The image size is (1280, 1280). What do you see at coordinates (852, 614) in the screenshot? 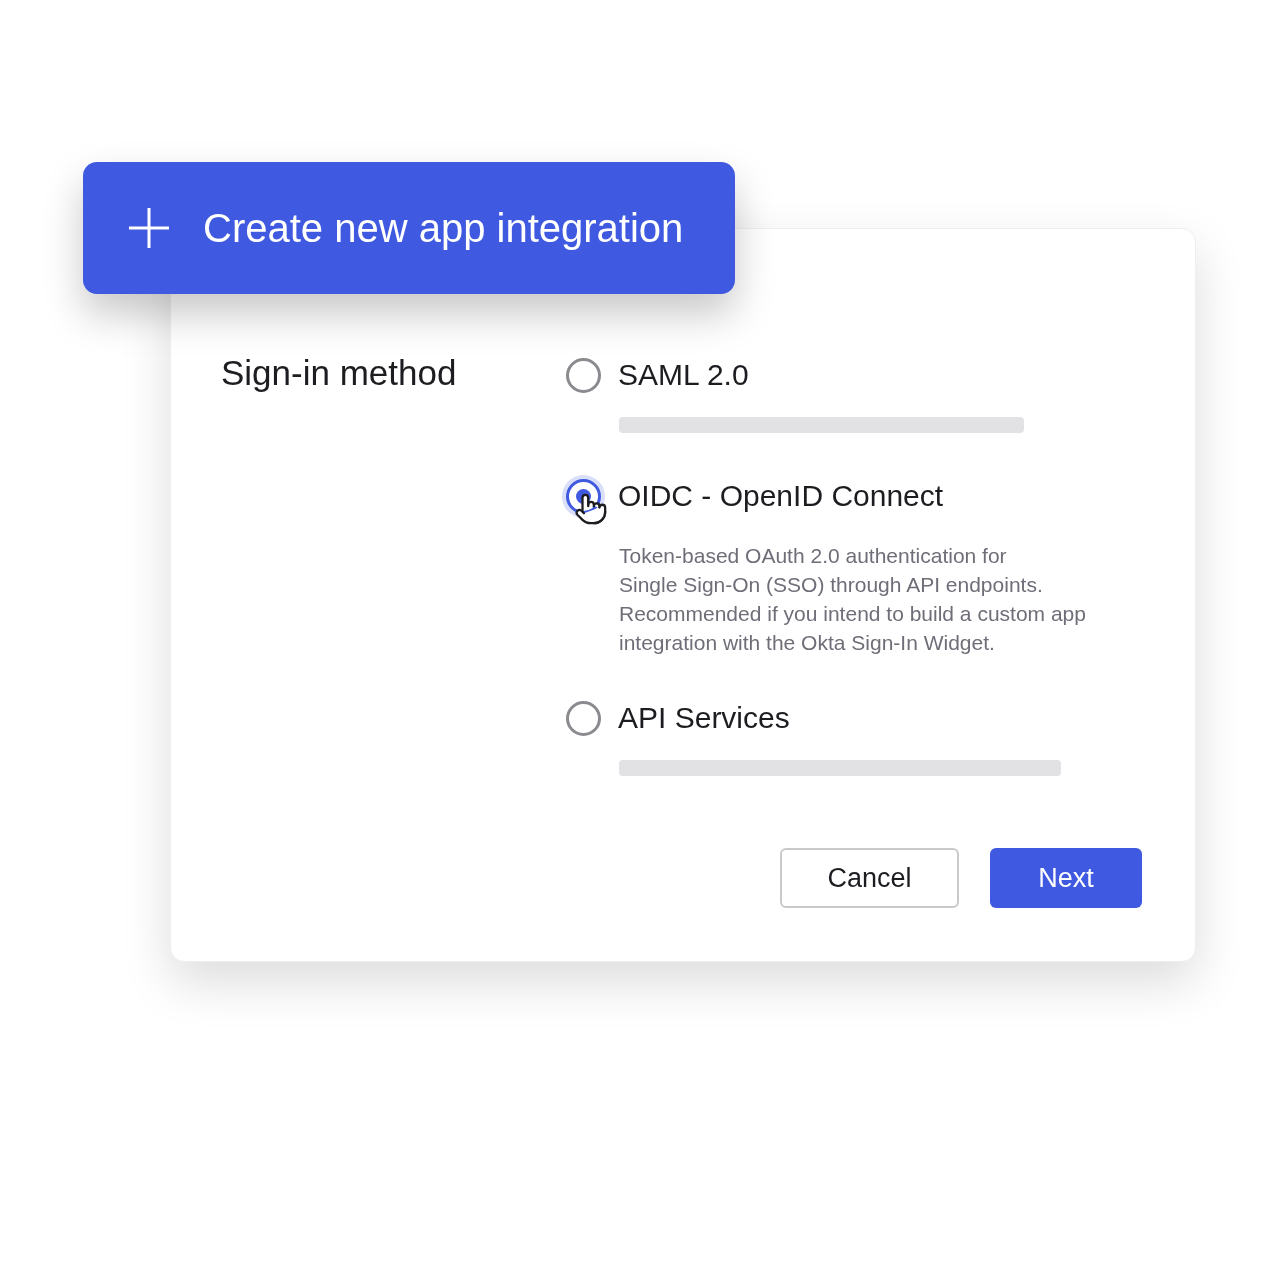
I see `option-description: Recommended if you intend to build a custom app` at bounding box center [852, 614].